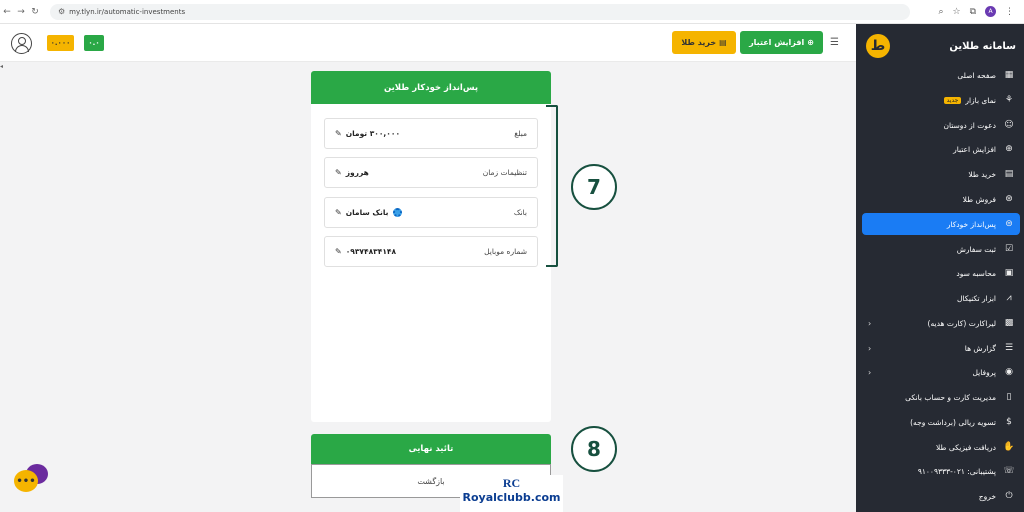 The height and width of the screenshot is (512, 1024). I want to click on sidebar-item-label: فروش طلا, so click(979, 199).